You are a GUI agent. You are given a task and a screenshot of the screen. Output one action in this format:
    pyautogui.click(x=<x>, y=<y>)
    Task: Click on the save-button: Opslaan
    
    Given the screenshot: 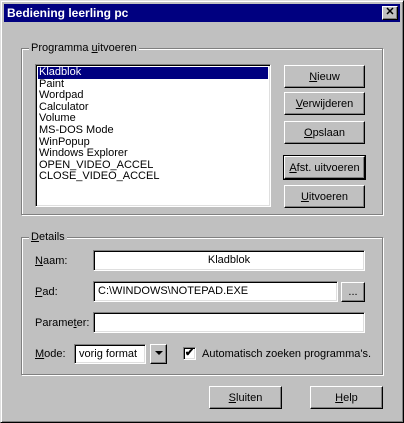 What is the action you would take?
    pyautogui.click(x=324, y=132)
    